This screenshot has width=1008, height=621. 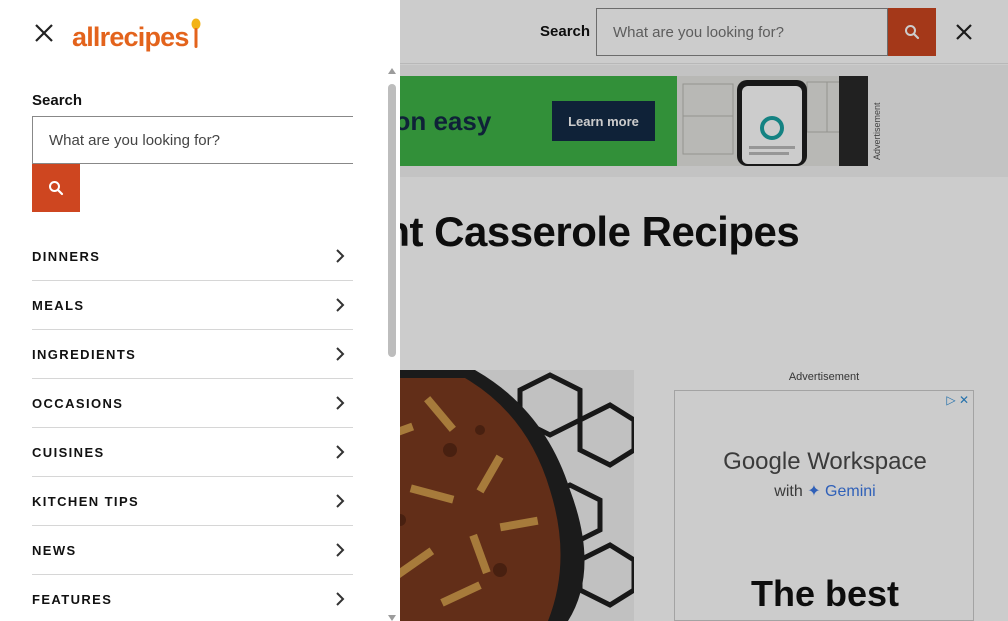 I want to click on nav-item-label: DINNERS, so click(x=66, y=256).